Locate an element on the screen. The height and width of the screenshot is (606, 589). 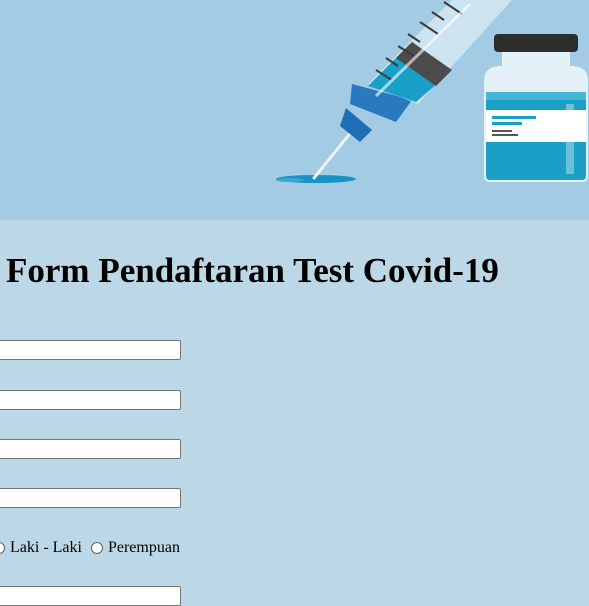
page-title: Form Pendaftaran Test Covid-19 is located at coordinates (252, 270).